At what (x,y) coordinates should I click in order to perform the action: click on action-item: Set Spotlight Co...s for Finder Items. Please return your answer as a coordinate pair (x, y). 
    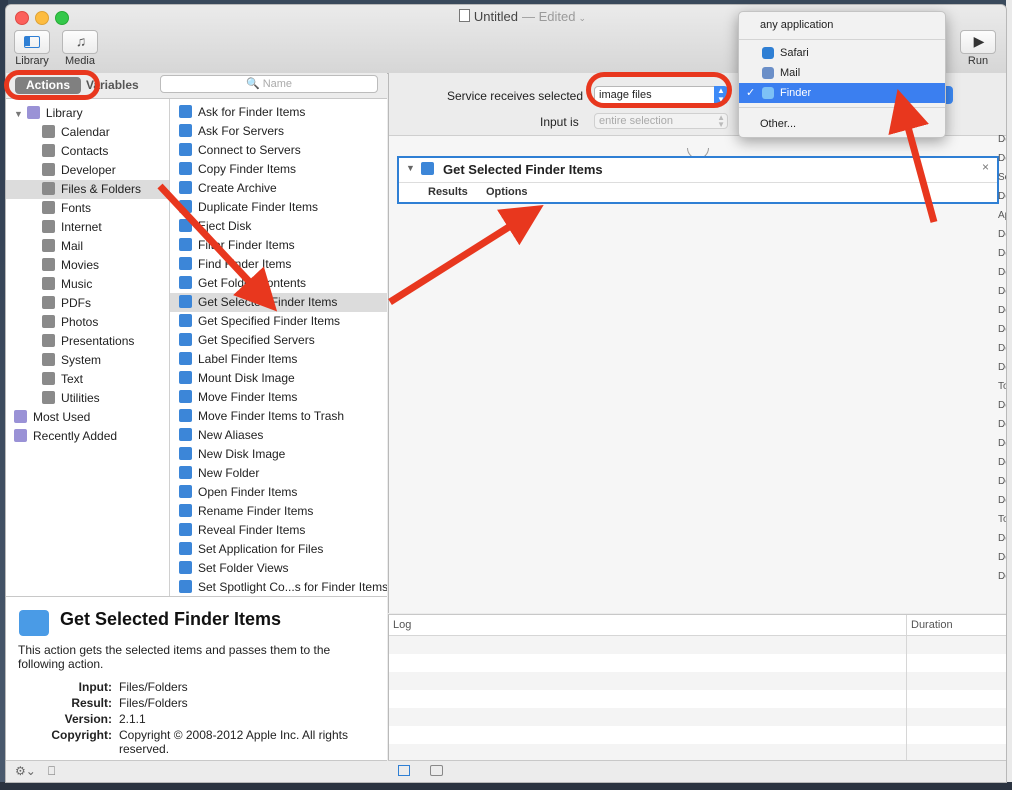
    Looking at the image, I should click on (278, 587).